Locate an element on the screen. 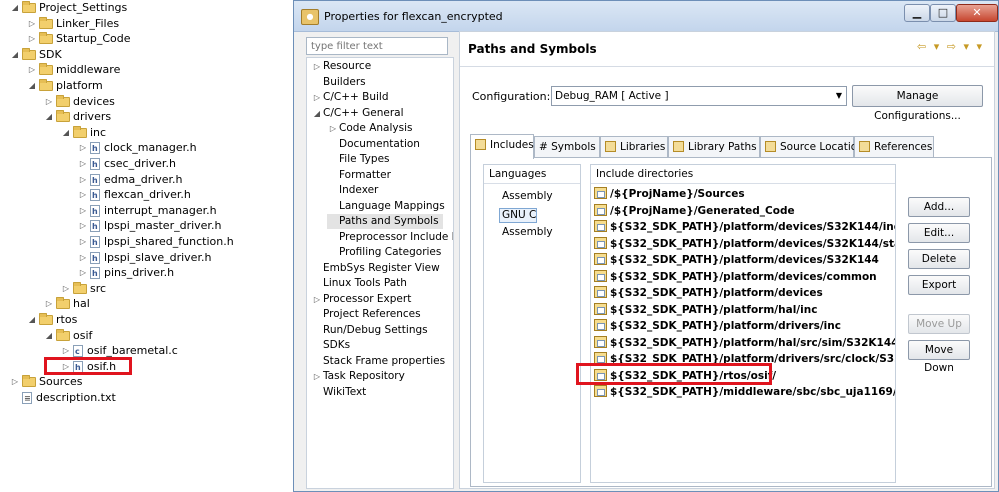 The height and width of the screenshot is (492, 999). include-directory-item: /${ProjName}/Sources is located at coordinates (744, 194).